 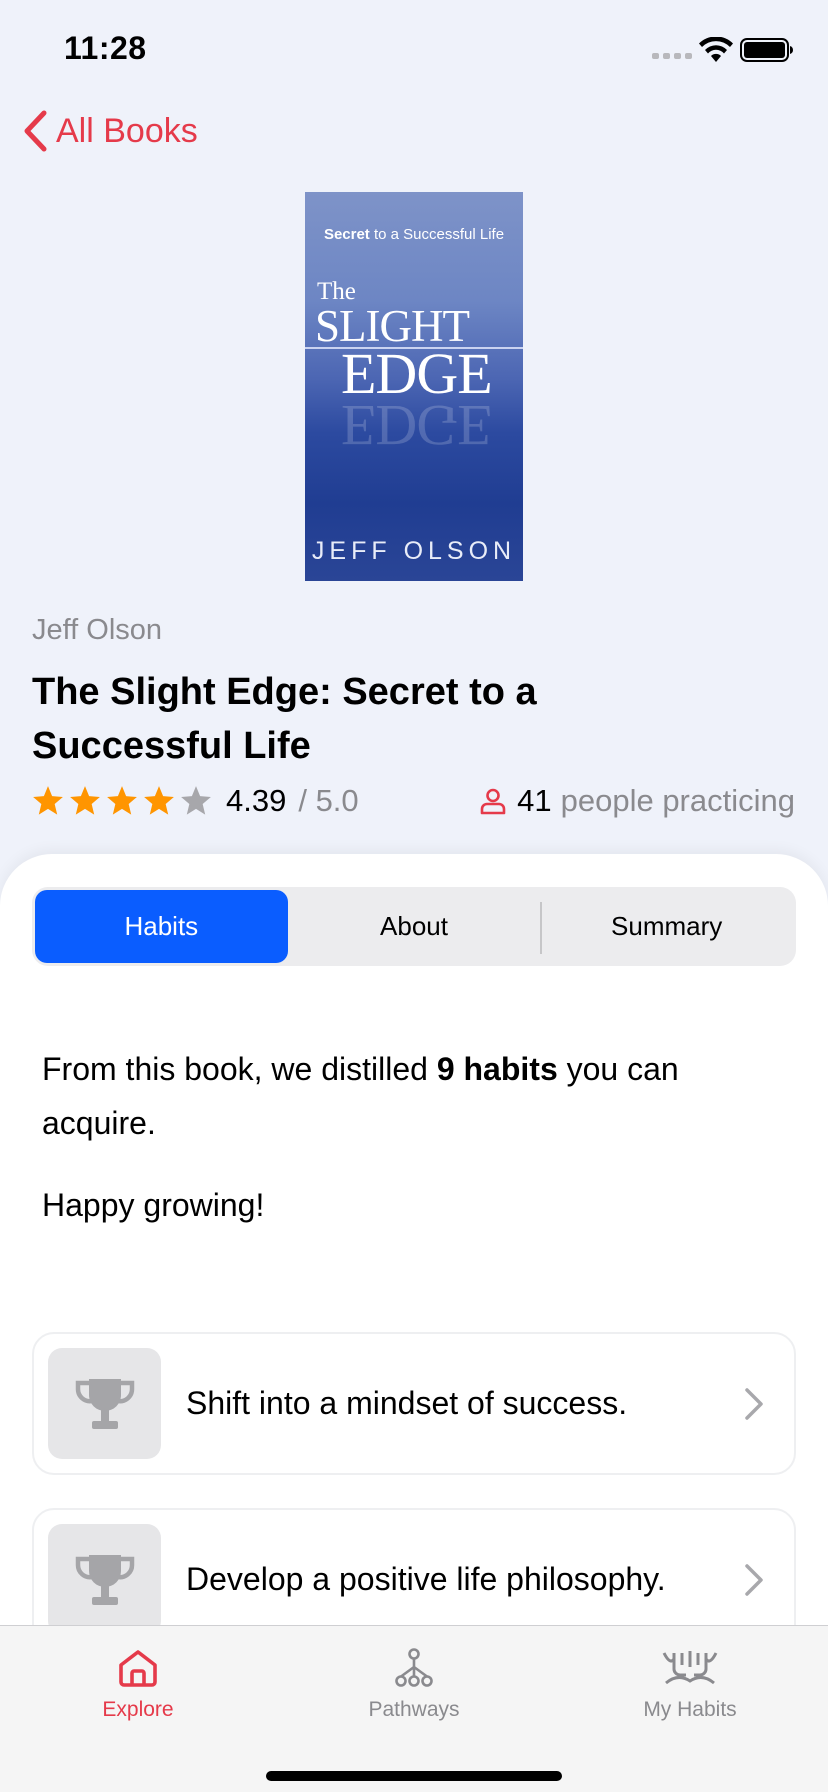 I want to click on person-icon, so click(x=493, y=801).